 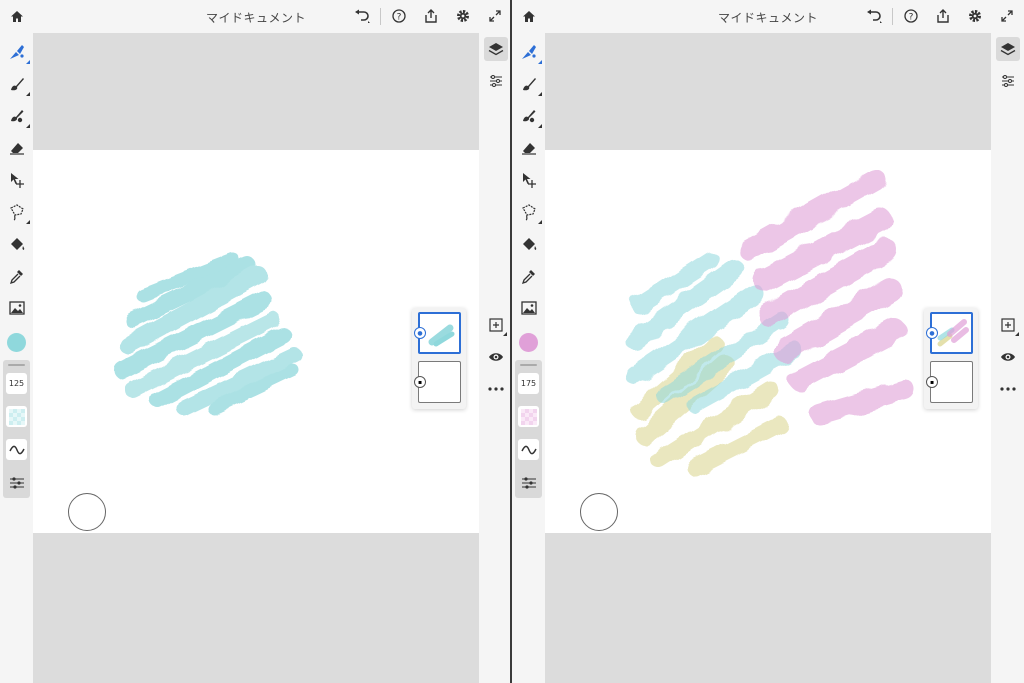 I want to click on brush-size-value: 125, so click(x=16, y=383).